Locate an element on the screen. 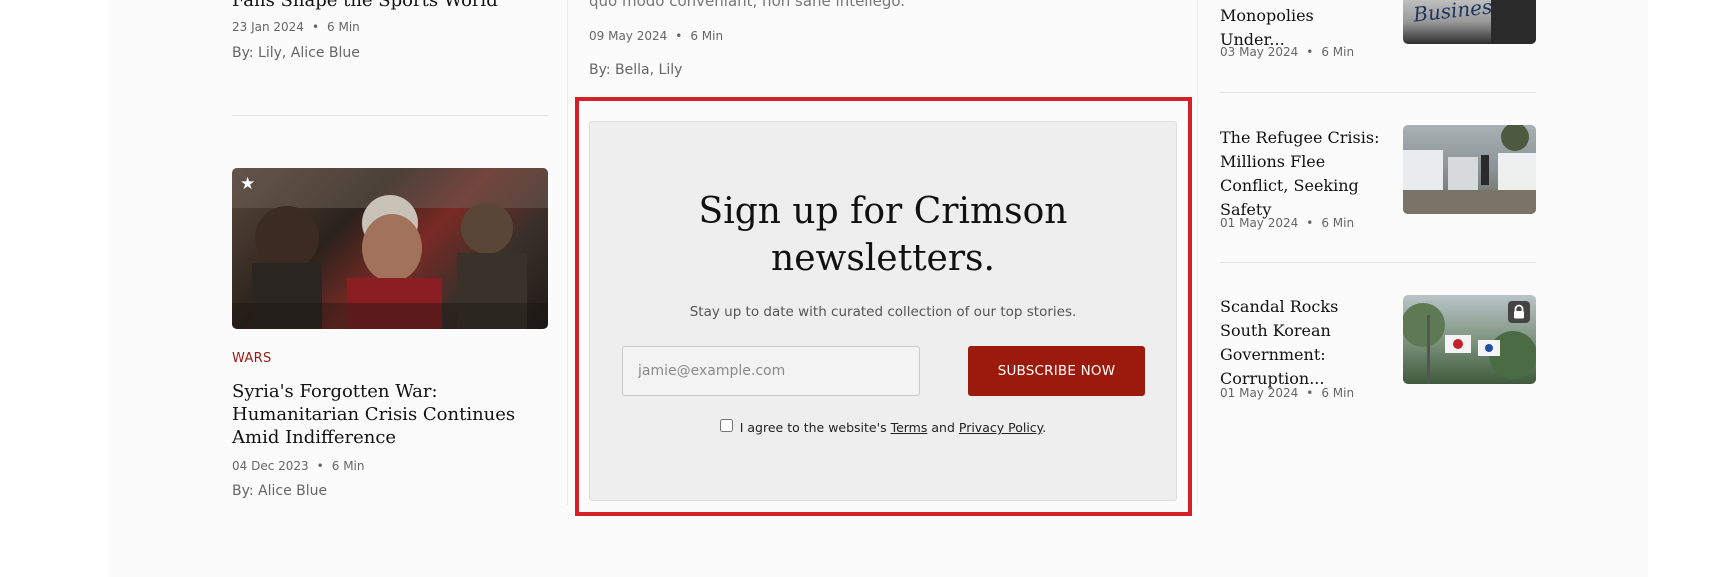 The height and width of the screenshot is (577, 1725). agree-period: . is located at coordinates (1044, 427).